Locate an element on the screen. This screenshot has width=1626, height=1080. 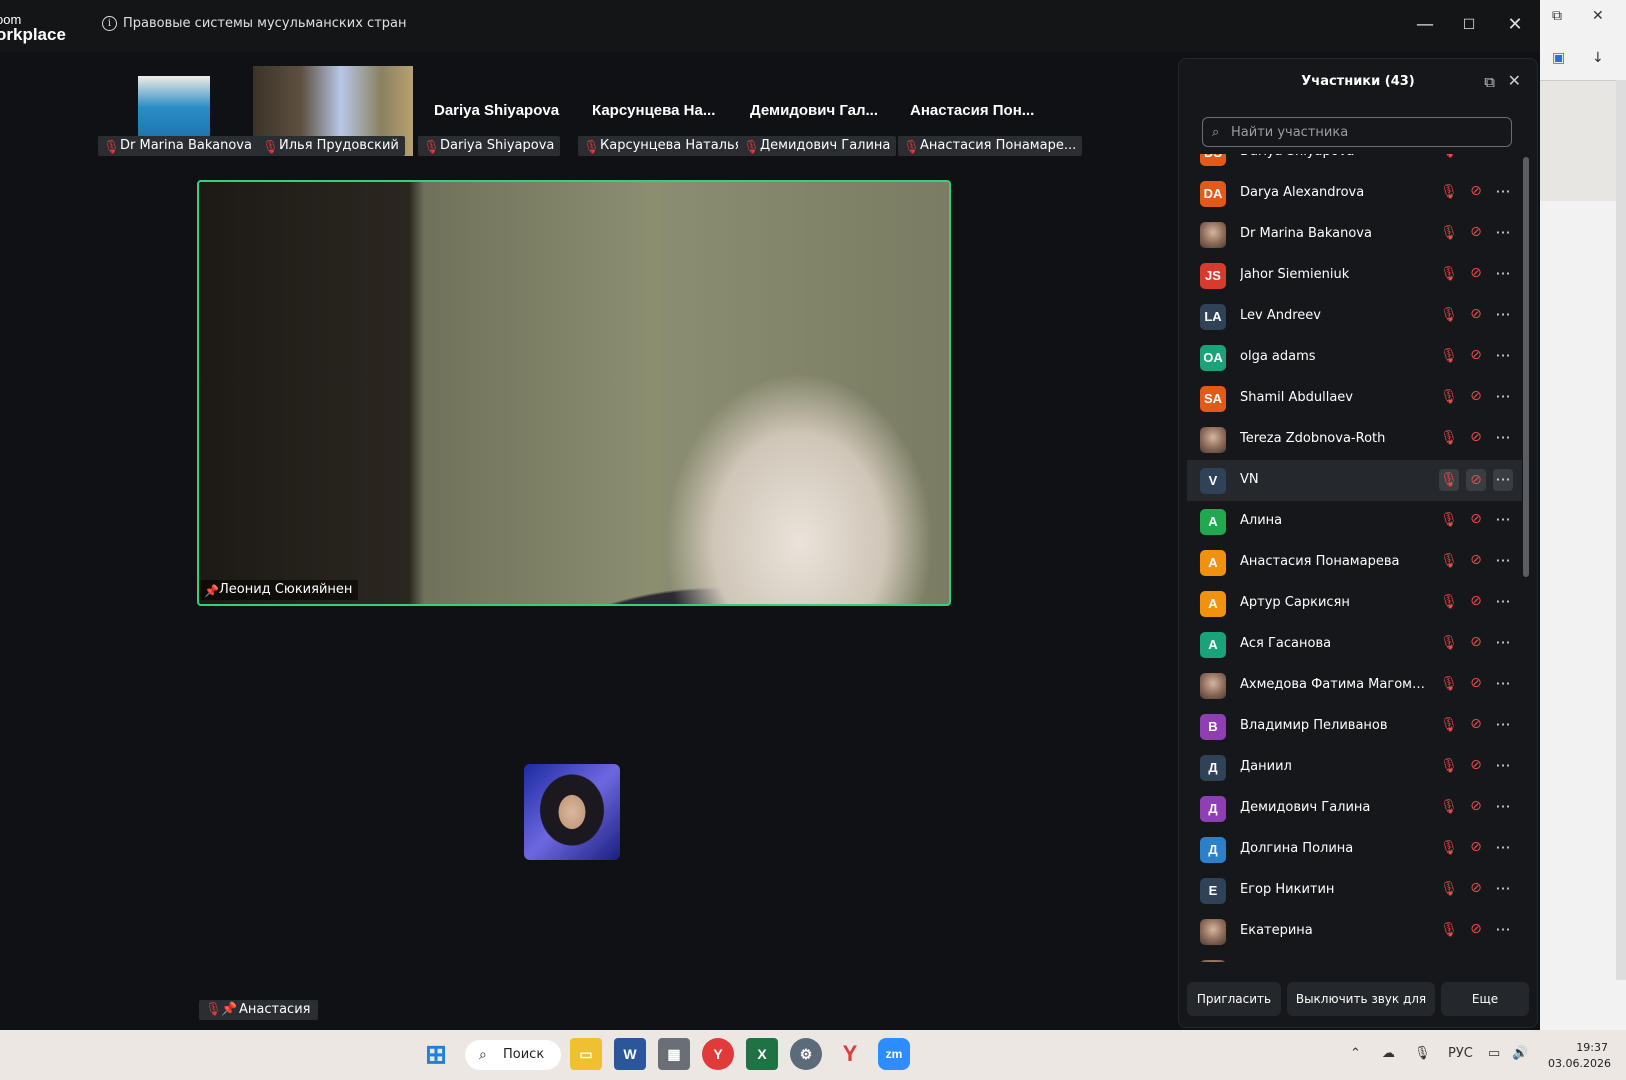
participant-row: DA Darya Alexandrova 🎙 ⊘ ··· is located at coordinates (1354, 193).